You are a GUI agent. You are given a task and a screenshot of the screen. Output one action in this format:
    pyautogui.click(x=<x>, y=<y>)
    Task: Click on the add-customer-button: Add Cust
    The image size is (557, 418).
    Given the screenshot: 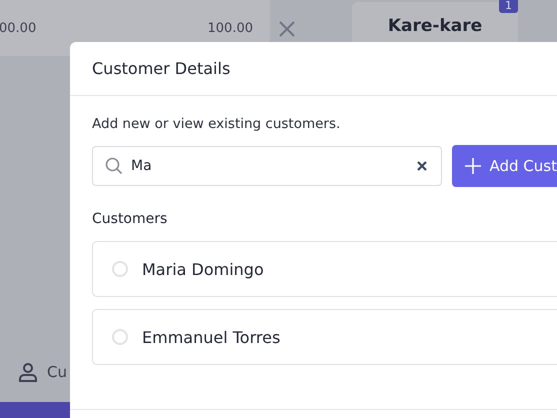 What is the action you would take?
    pyautogui.click(x=504, y=166)
    